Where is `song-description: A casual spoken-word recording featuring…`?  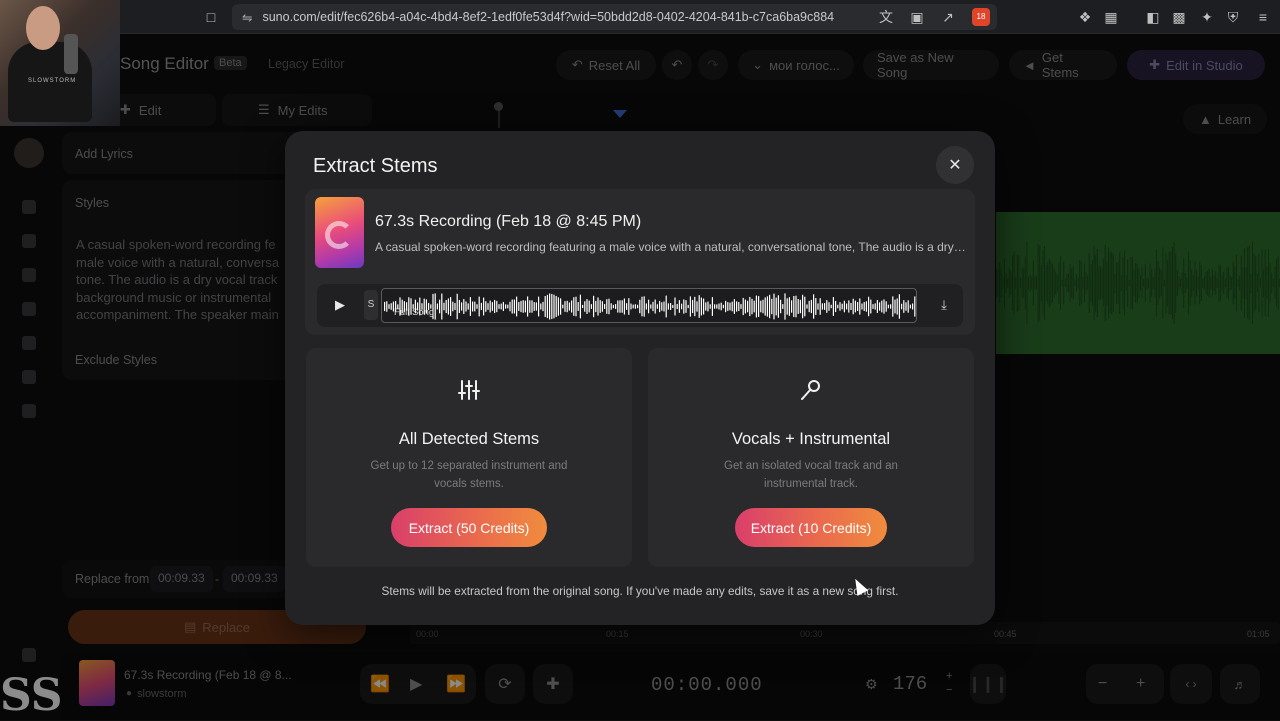
song-description: A casual spoken-word recording featuring… is located at coordinates (671, 247).